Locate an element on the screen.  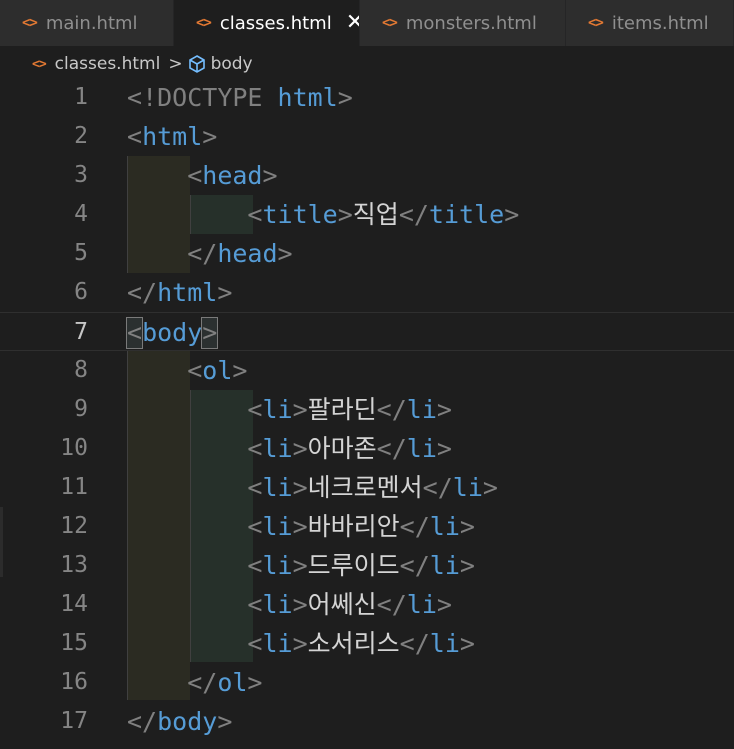
code-line: 1 <!DOCTYPE html> is located at coordinates (367, 97).